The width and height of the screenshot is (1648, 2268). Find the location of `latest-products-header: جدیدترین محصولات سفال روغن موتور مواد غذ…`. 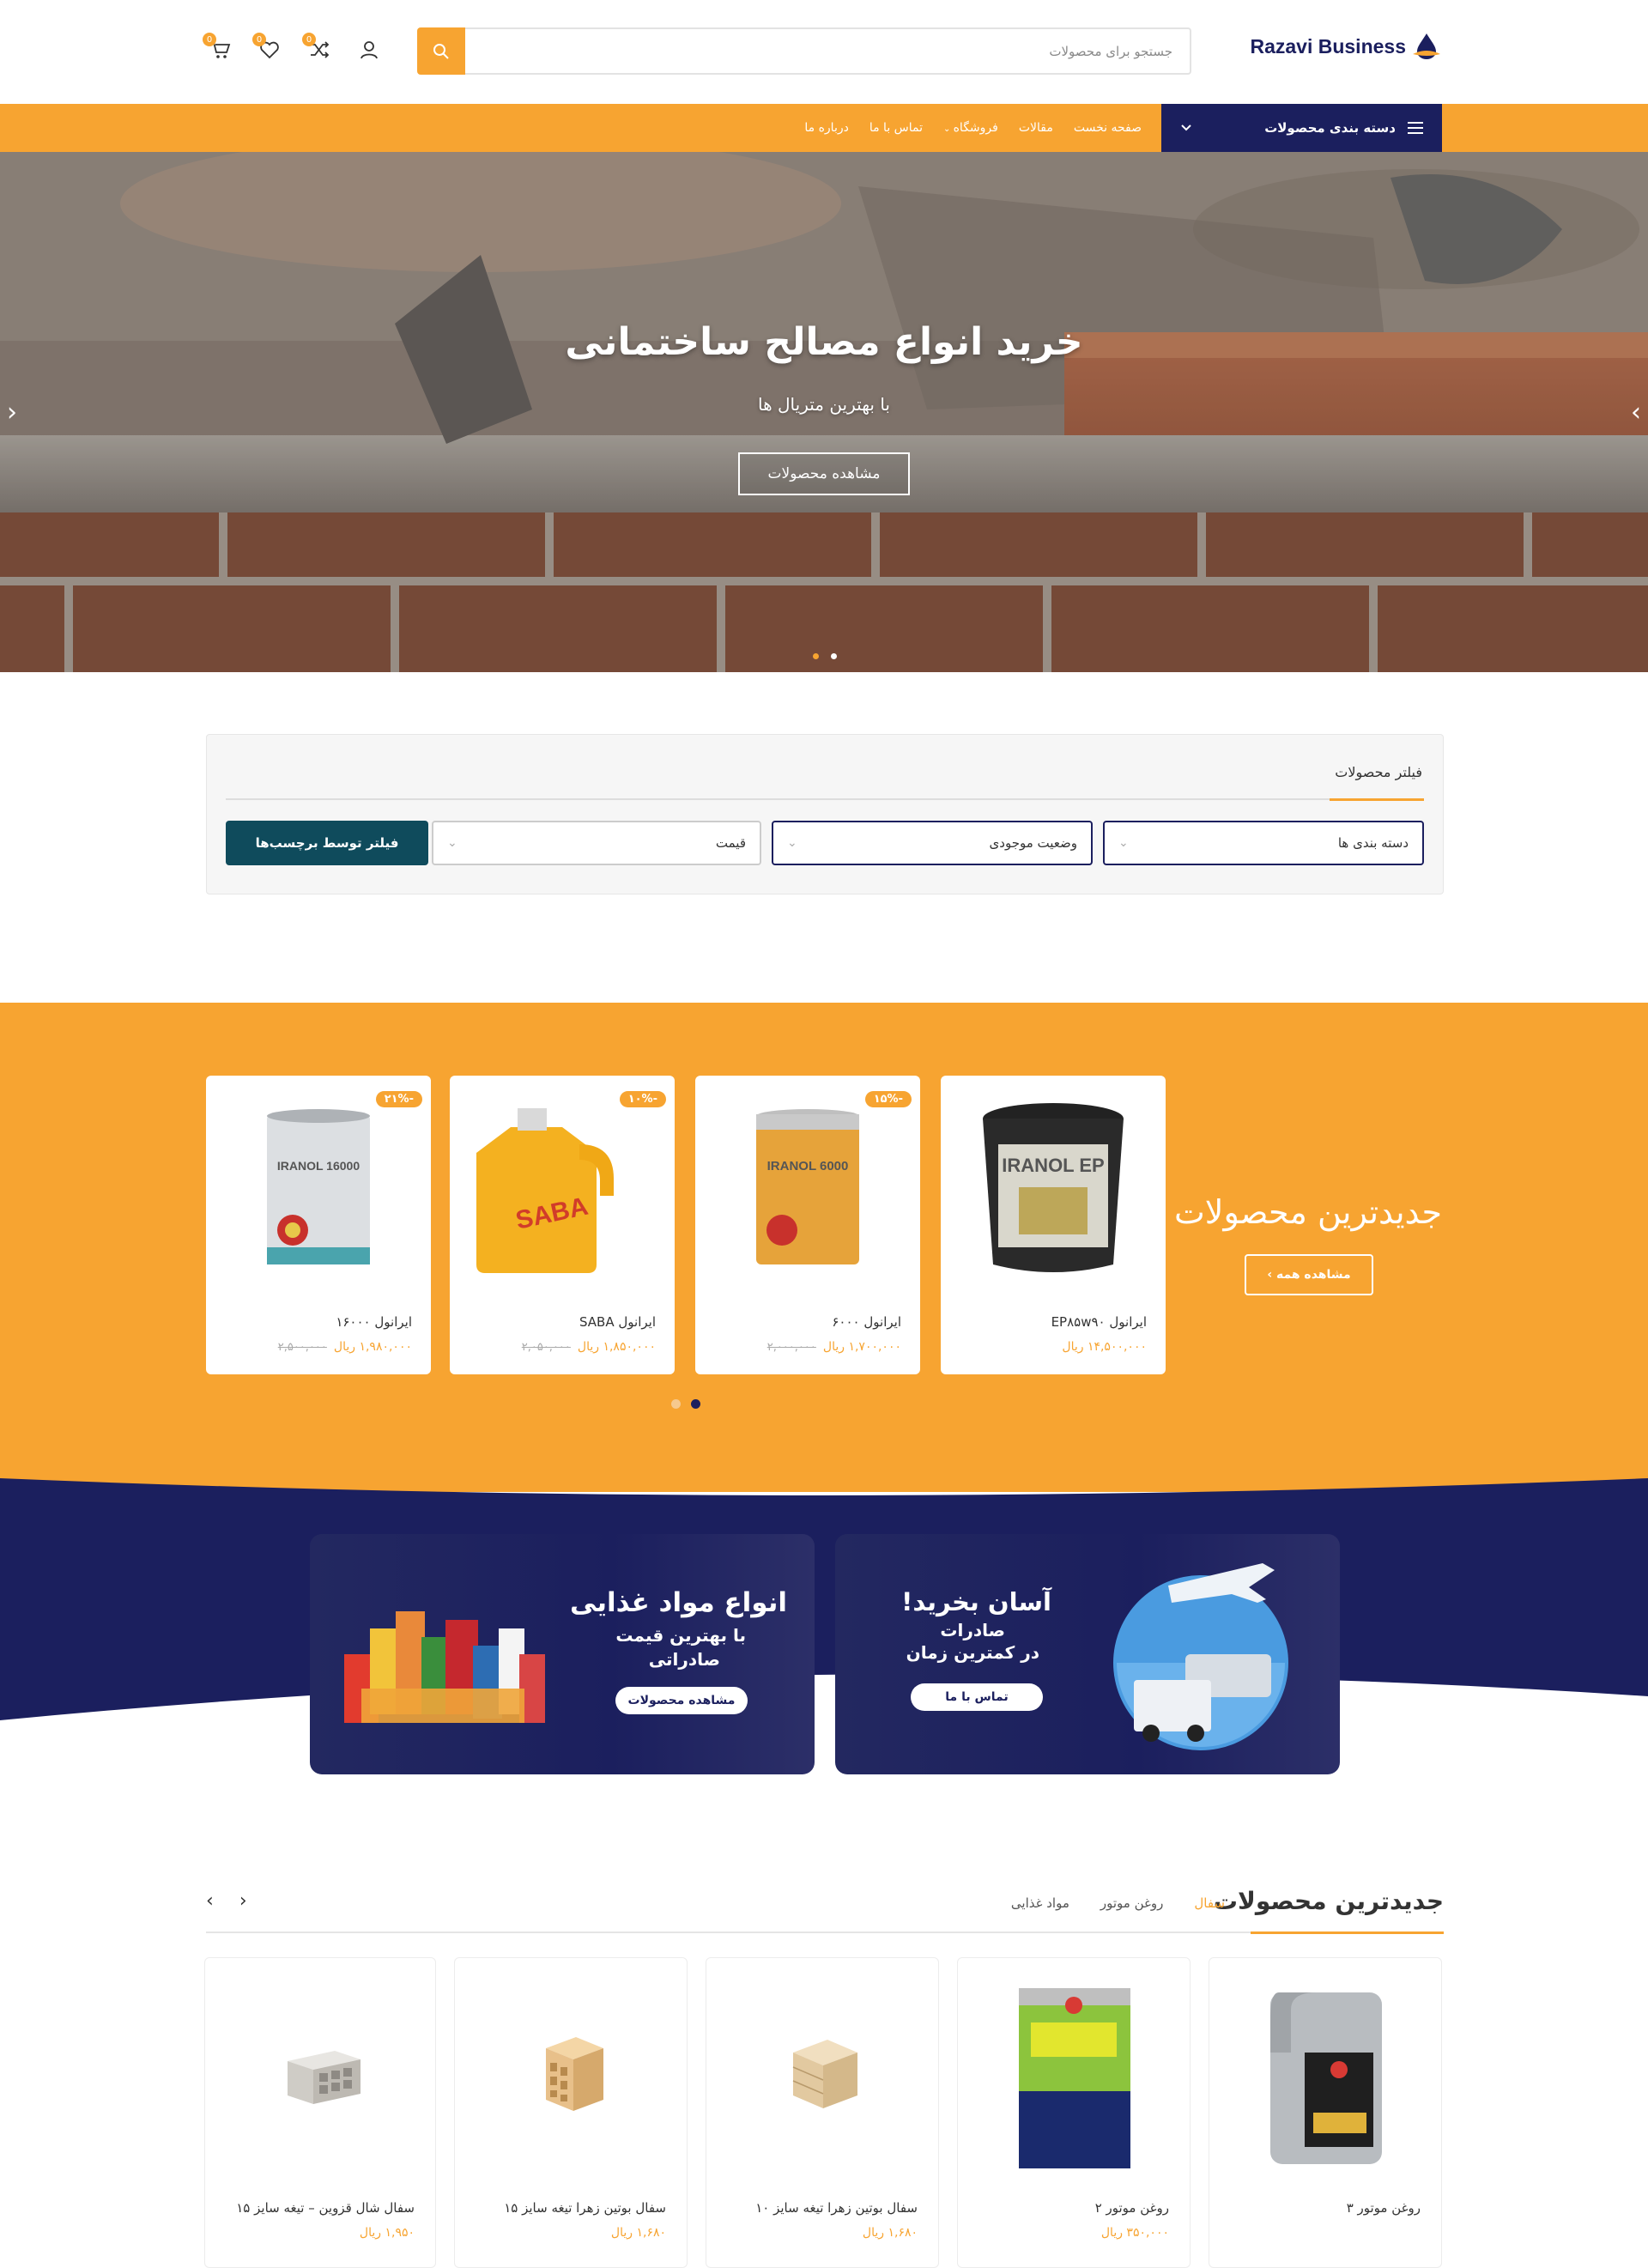

latest-products-header: جدیدترین محصولات سفال روغن موتور مواد غذ… is located at coordinates (825, 1907).